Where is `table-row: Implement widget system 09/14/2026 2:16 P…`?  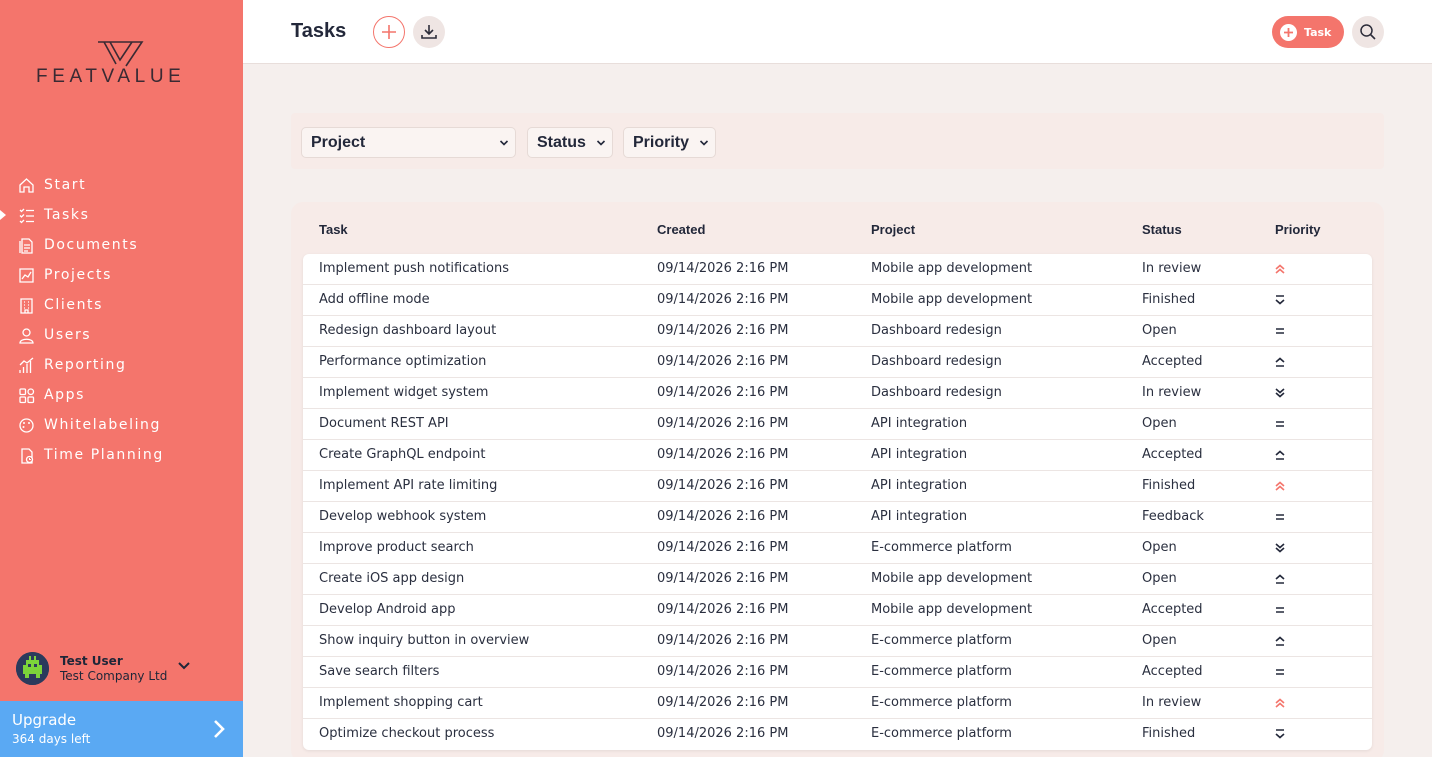 table-row: Implement widget system 09/14/2026 2:16 P… is located at coordinates (837, 393).